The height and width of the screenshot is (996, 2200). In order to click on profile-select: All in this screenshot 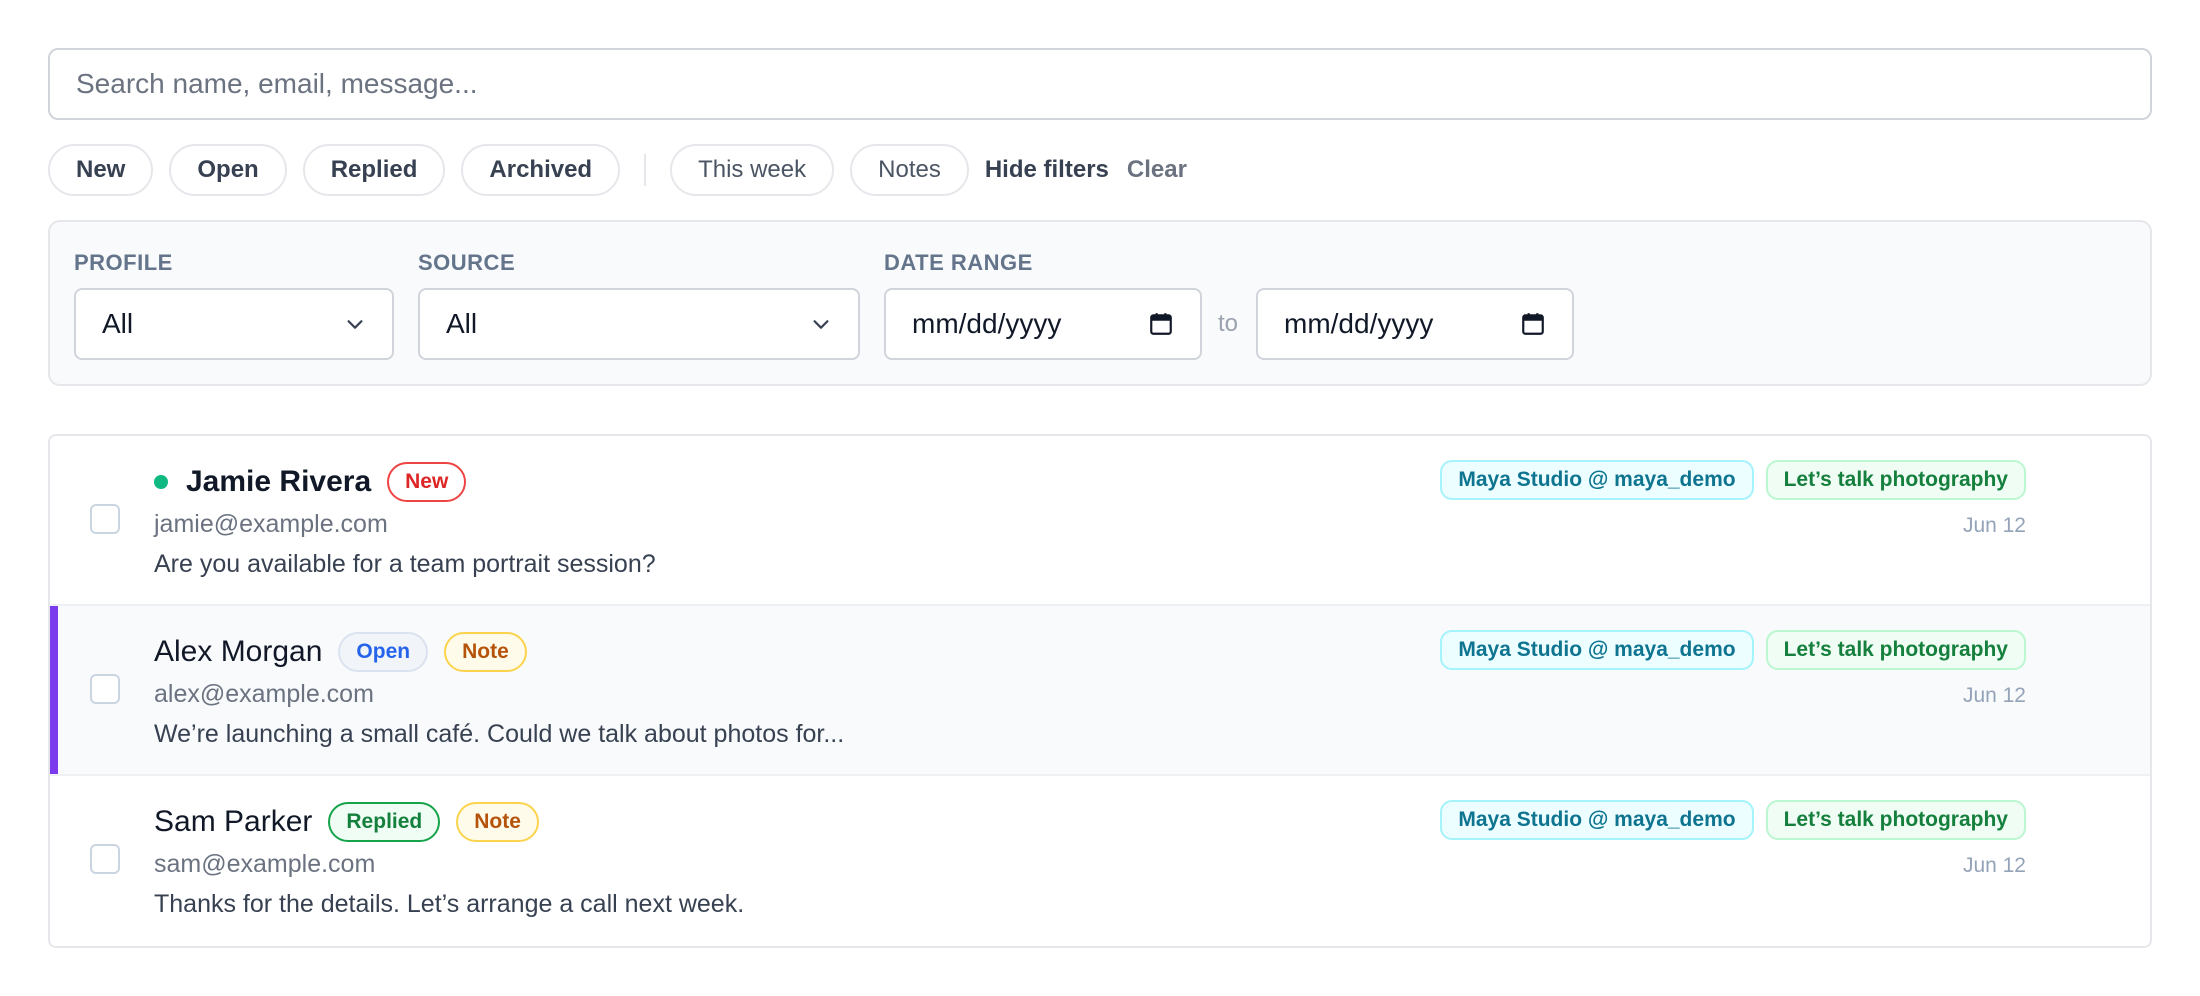, I will do `click(234, 324)`.